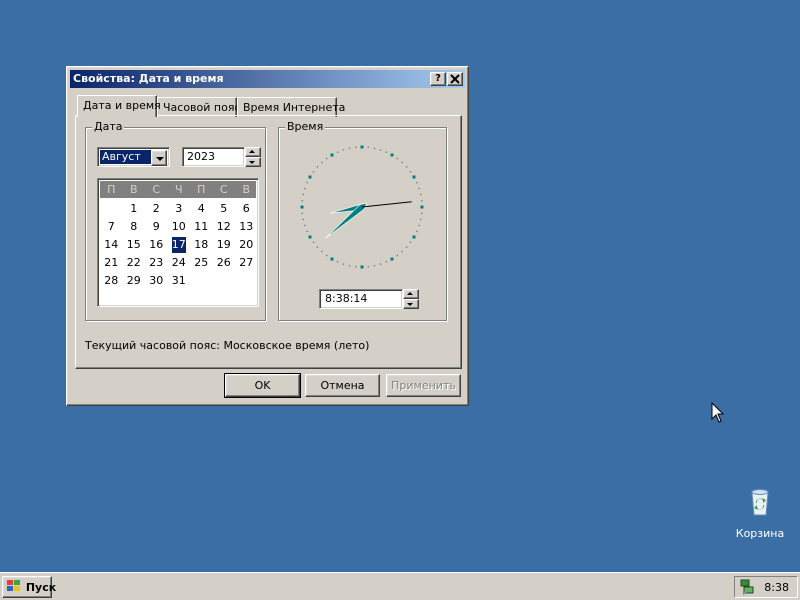 The height and width of the screenshot is (600, 800). I want to click on windows-logo-icon, so click(13, 585).